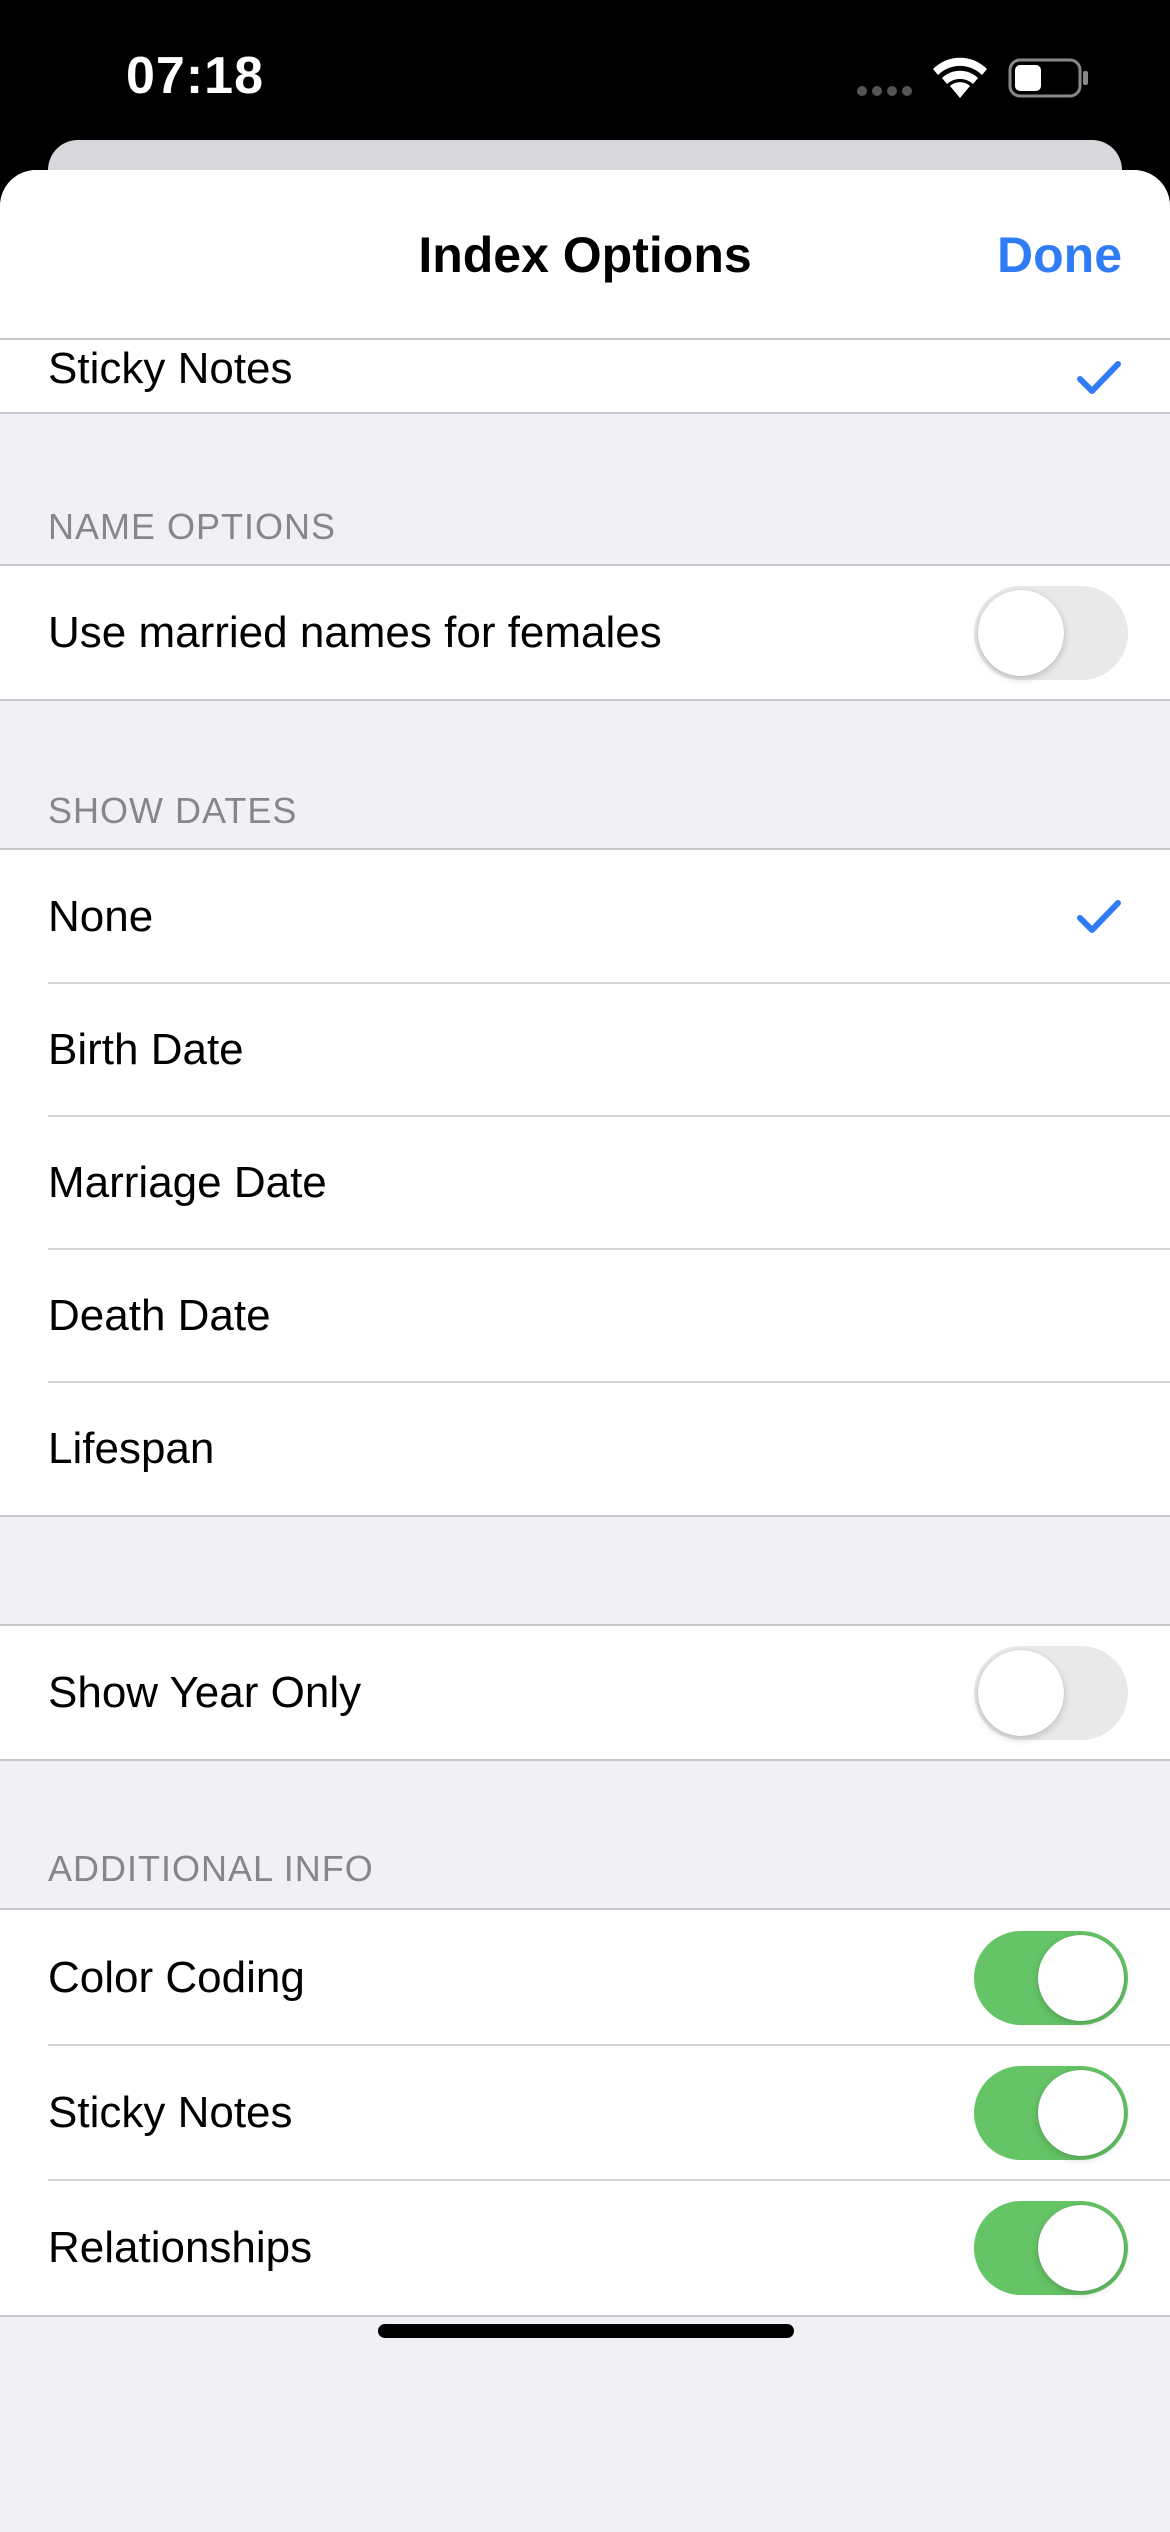 The height and width of the screenshot is (2532, 1170). Describe the element at coordinates (173, 810) in the screenshot. I see `section-header-show-dates: SHOW DATES` at that location.